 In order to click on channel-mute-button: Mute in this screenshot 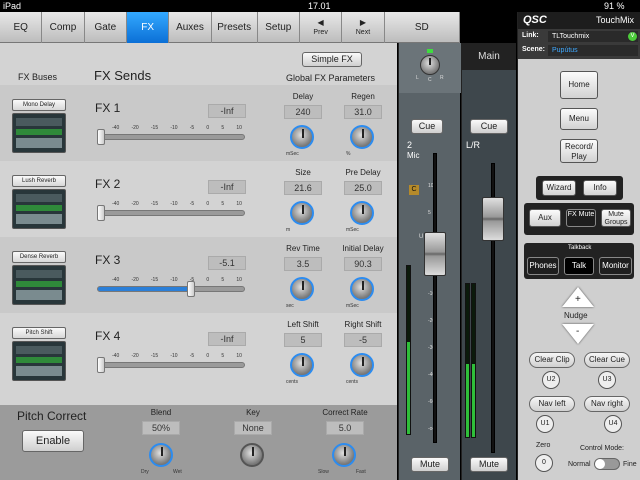, I will do `click(430, 464)`.